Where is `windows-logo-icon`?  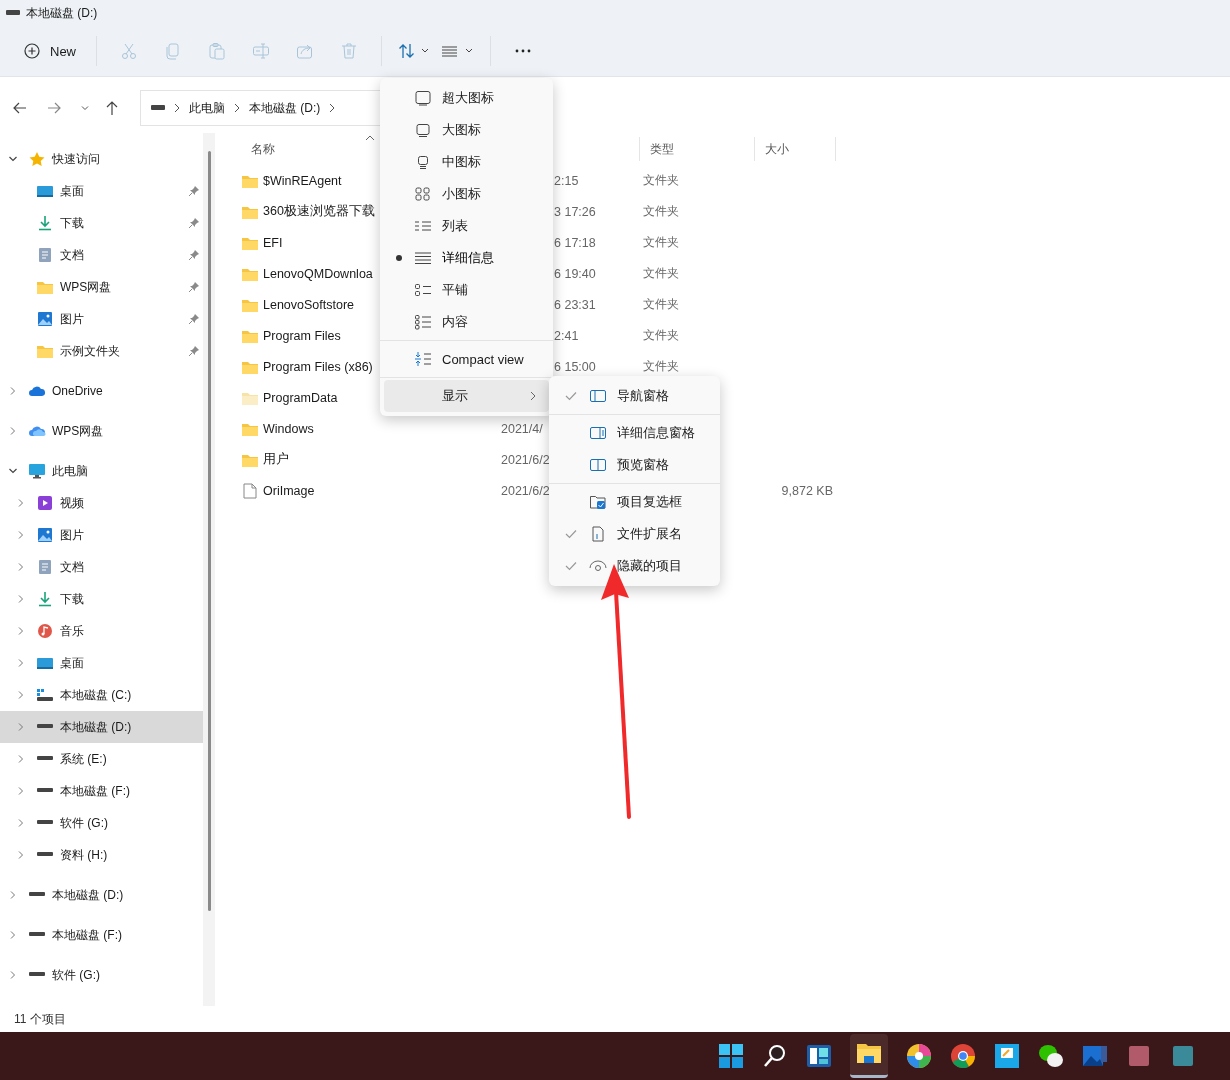 windows-logo-icon is located at coordinates (731, 1056).